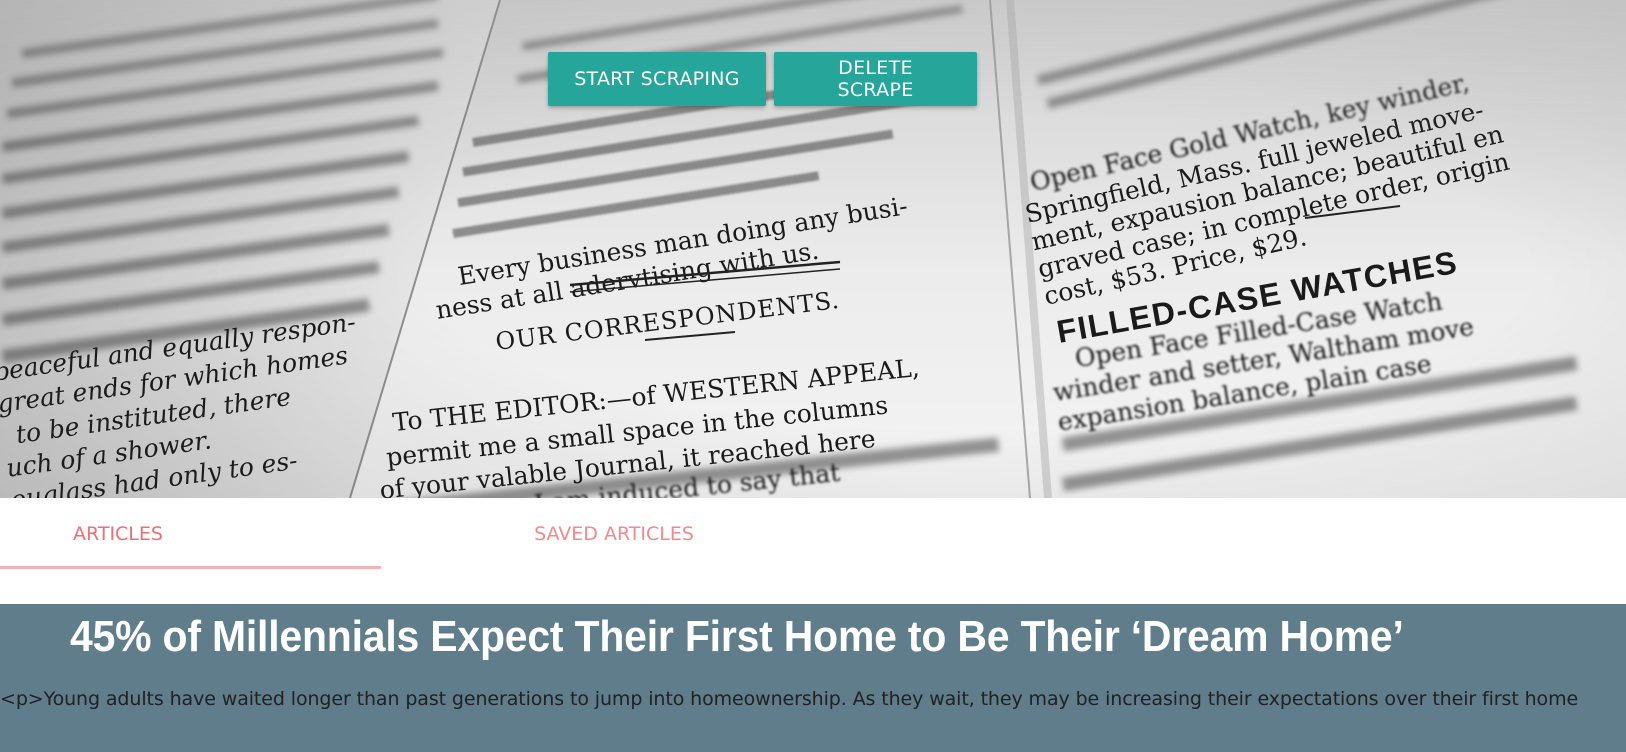 Image resolution: width=1626 pixels, height=752 pixels. I want to click on tab-articles-label: ARTICLES, so click(118, 534).